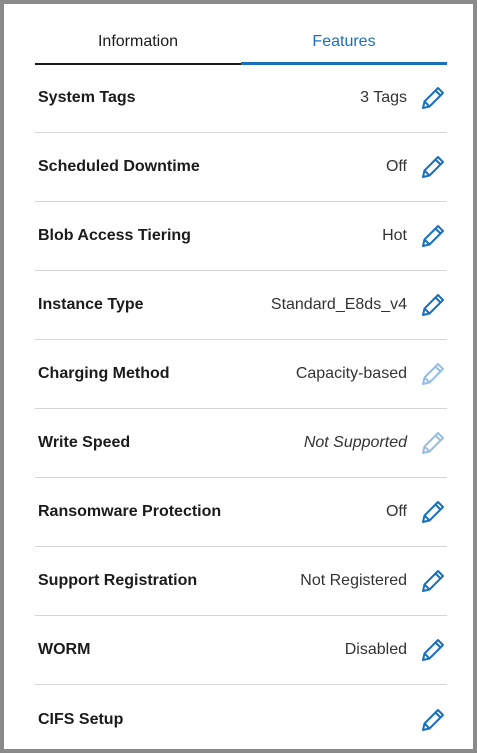 The height and width of the screenshot is (754, 477). I want to click on feature-value: Capacity-based, so click(351, 373).